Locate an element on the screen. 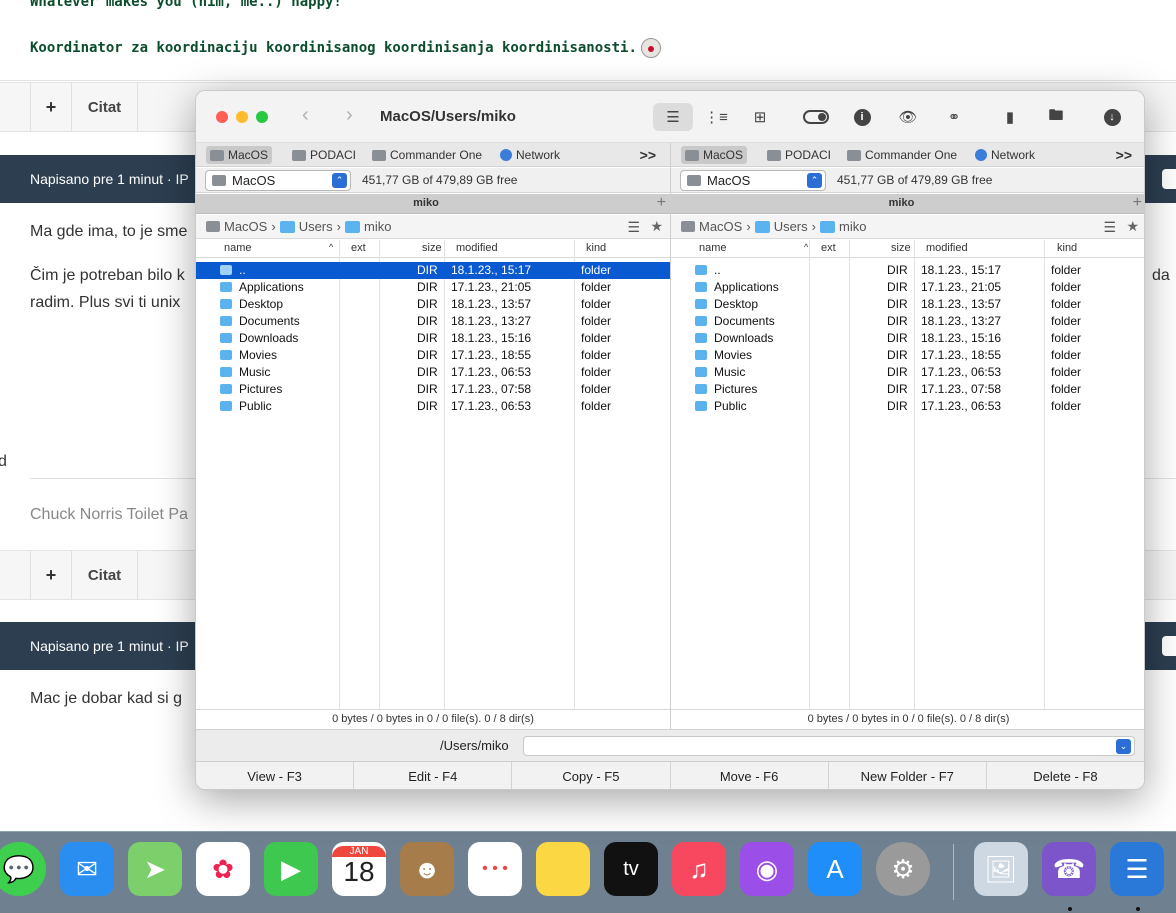  chevron-right-icon: › is located at coordinates (349, 115).